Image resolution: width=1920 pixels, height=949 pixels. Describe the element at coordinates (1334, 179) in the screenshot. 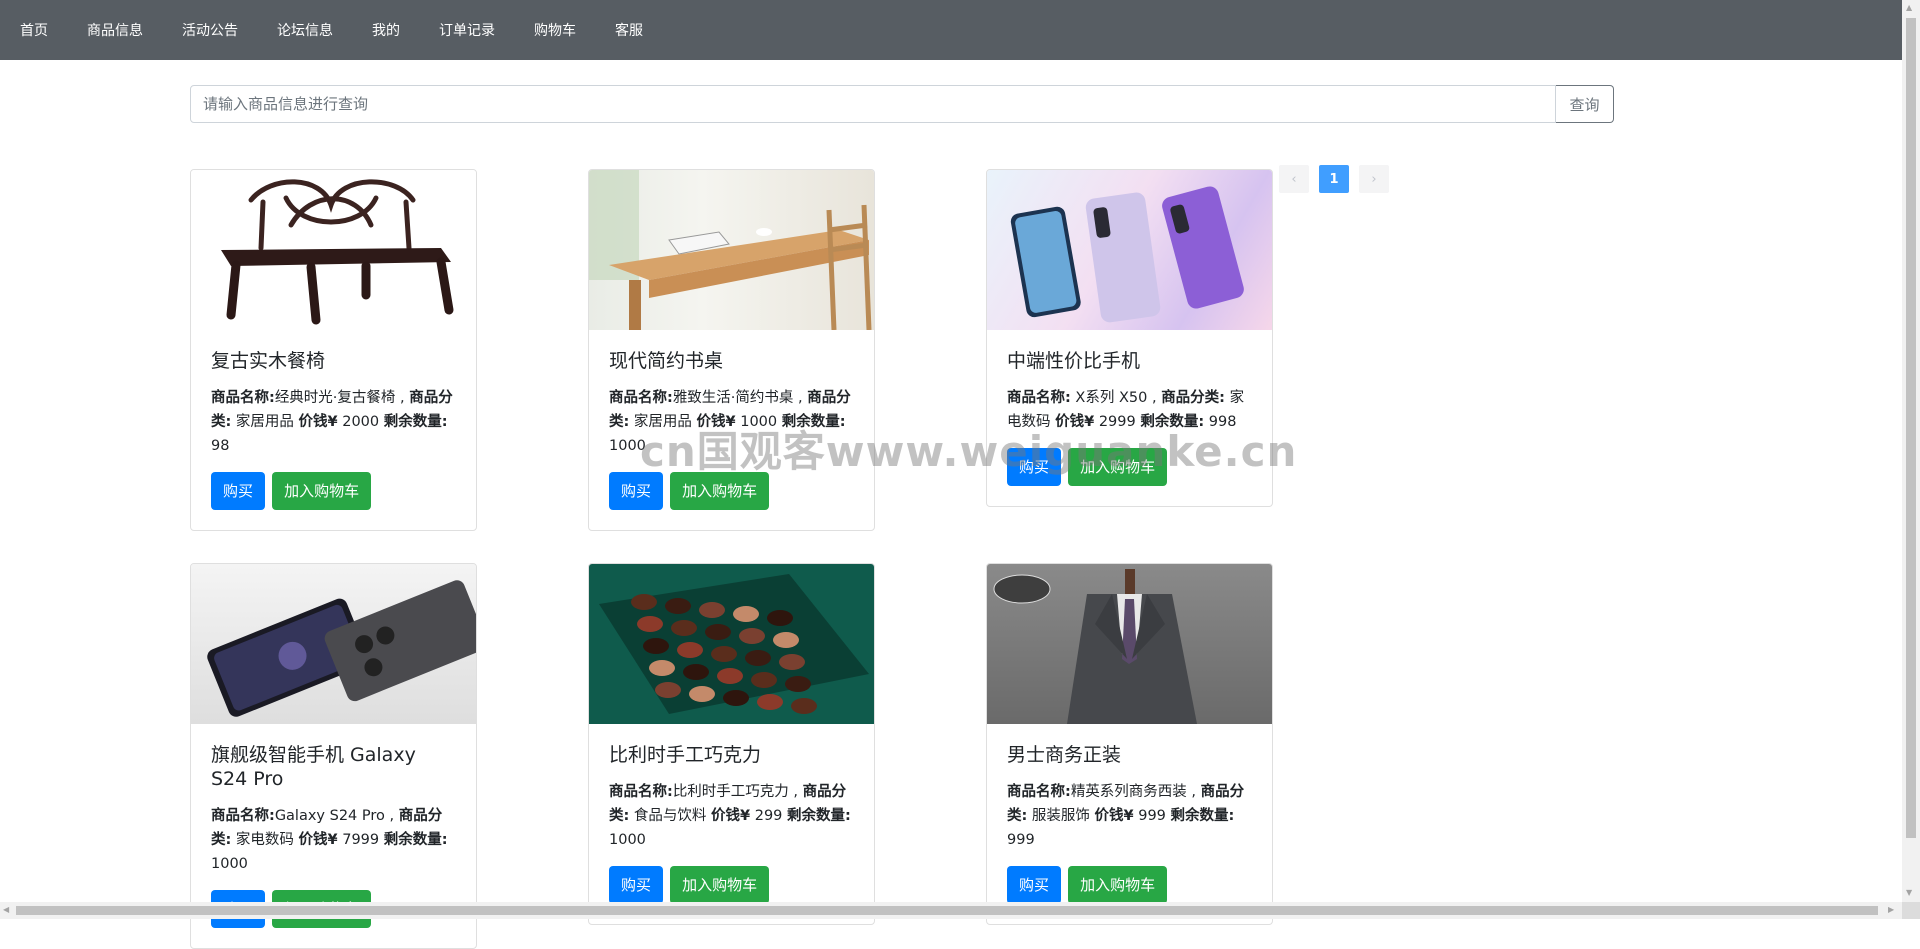

I see `page-1-button: 1` at that location.